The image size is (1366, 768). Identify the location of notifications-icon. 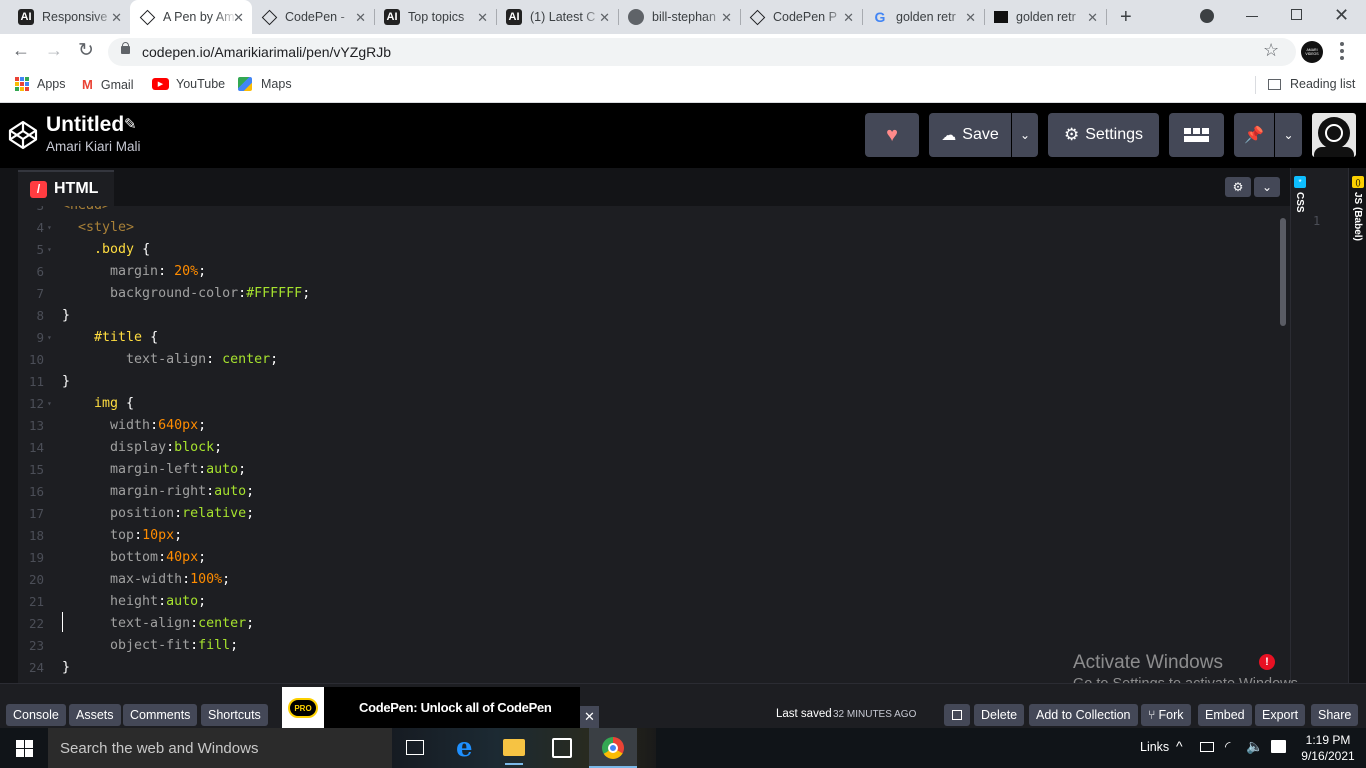
(1278, 746).